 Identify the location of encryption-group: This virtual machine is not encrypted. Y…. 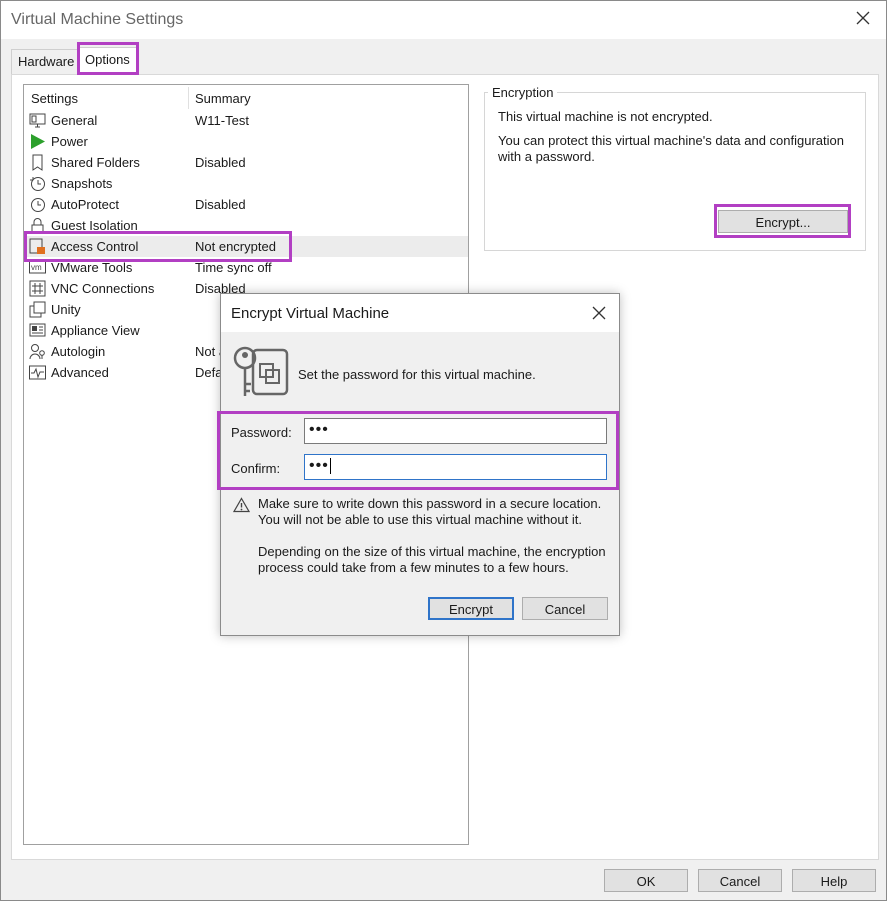
(675, 171).